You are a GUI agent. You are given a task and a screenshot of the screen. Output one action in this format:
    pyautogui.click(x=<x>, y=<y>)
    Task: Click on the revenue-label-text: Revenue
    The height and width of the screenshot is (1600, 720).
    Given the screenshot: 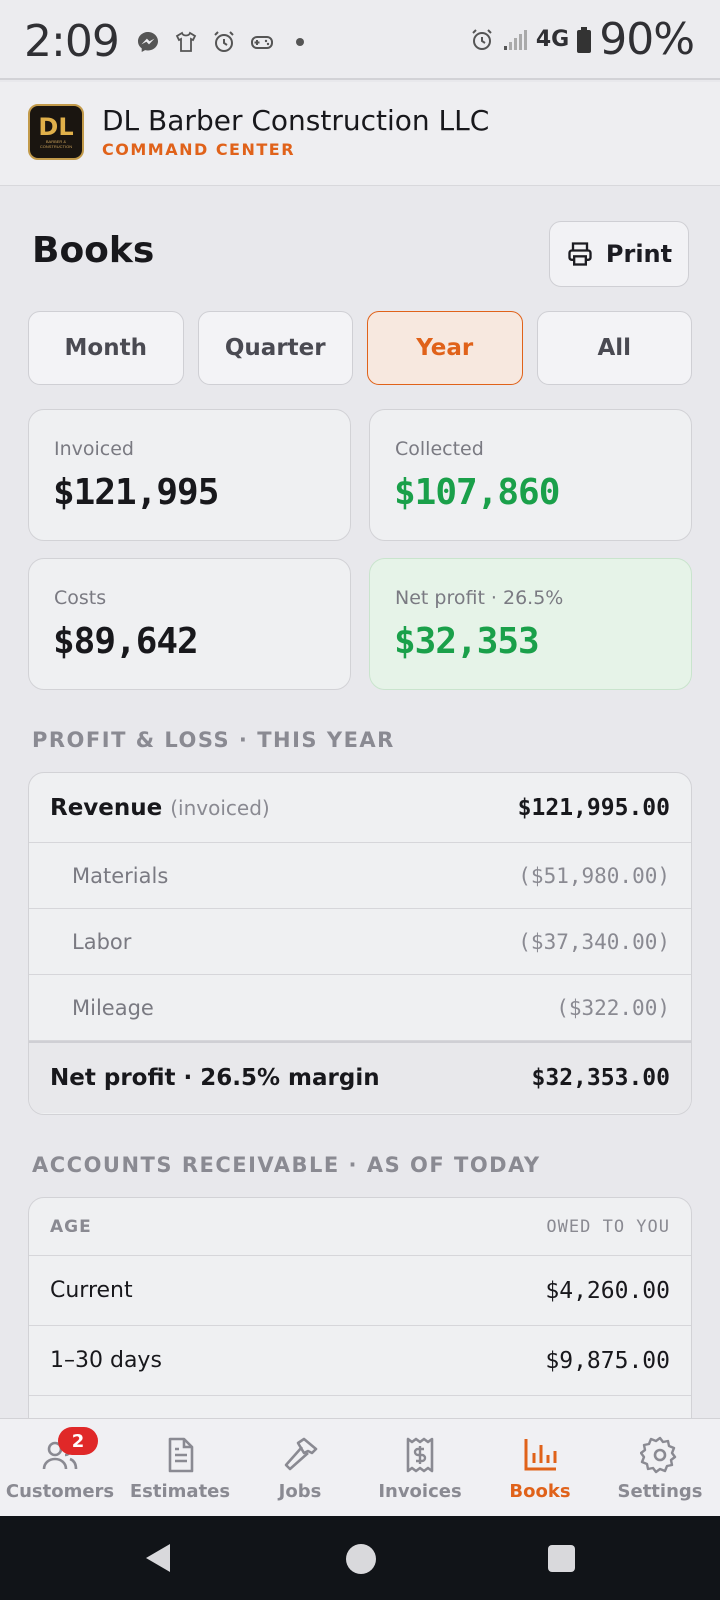 What is the action you would take?
    pyautogui.click(x=106, y=807)
    